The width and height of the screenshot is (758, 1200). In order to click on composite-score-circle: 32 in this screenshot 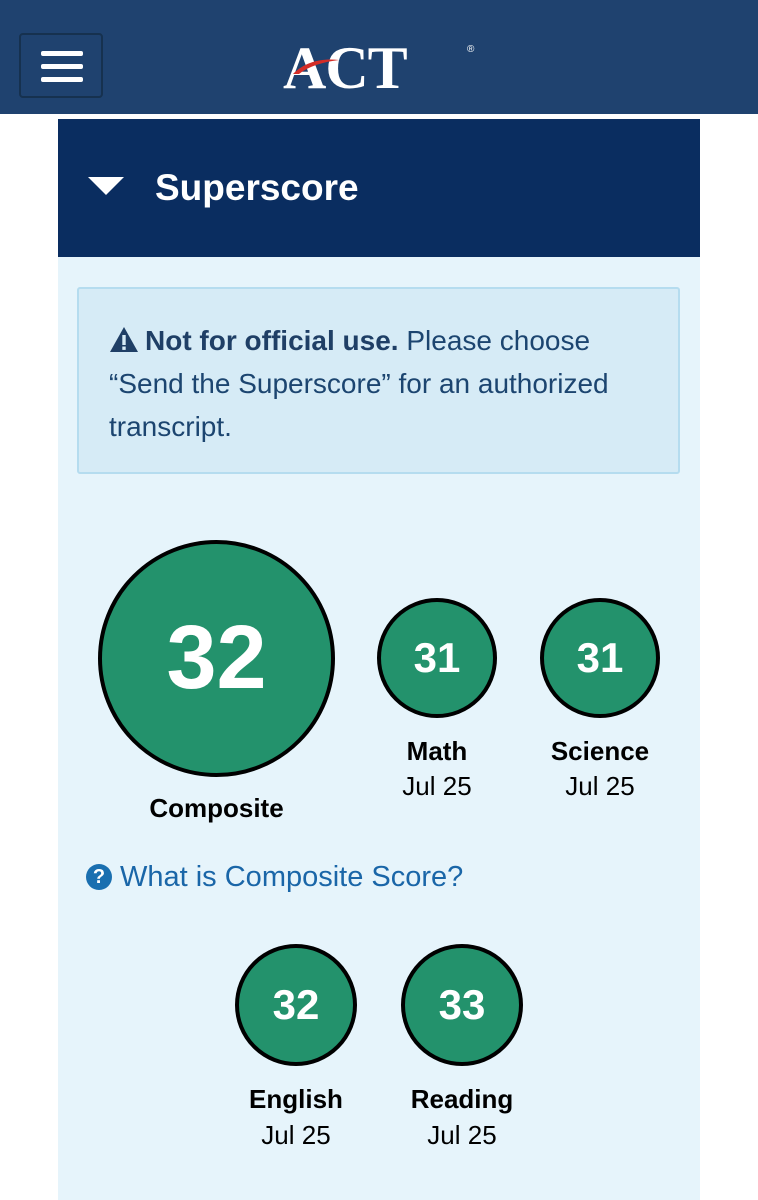, I will do `click(216, 658)`.